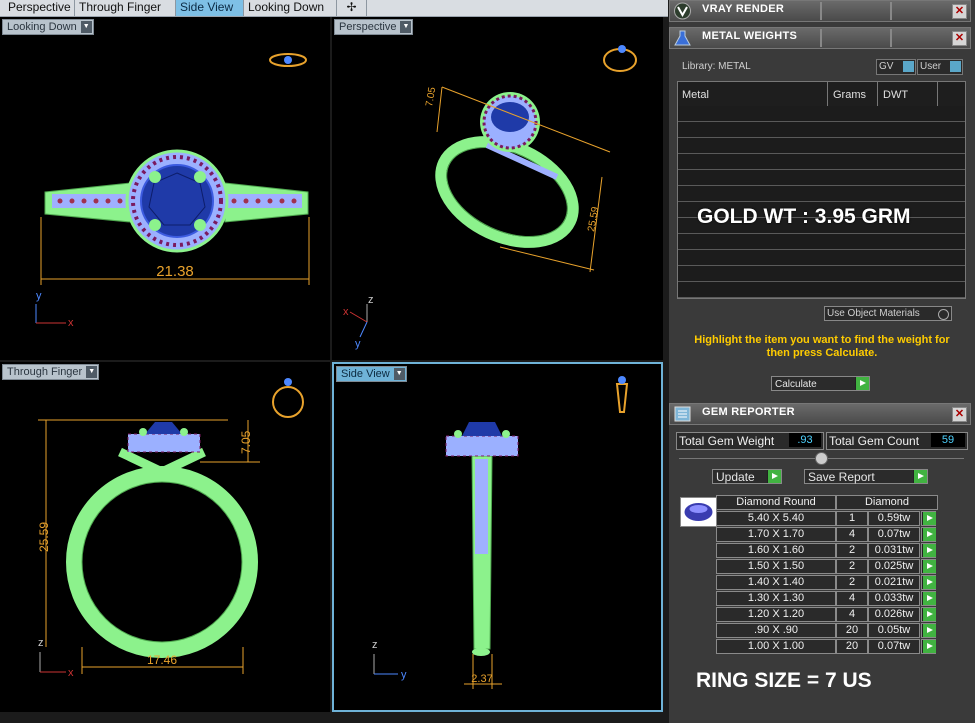 This screenshot has width=975, height=723. Describe the element at coordinates (776, 614) in the screenshot. I see `gem-size: 1.20 X 1.20` at that location.